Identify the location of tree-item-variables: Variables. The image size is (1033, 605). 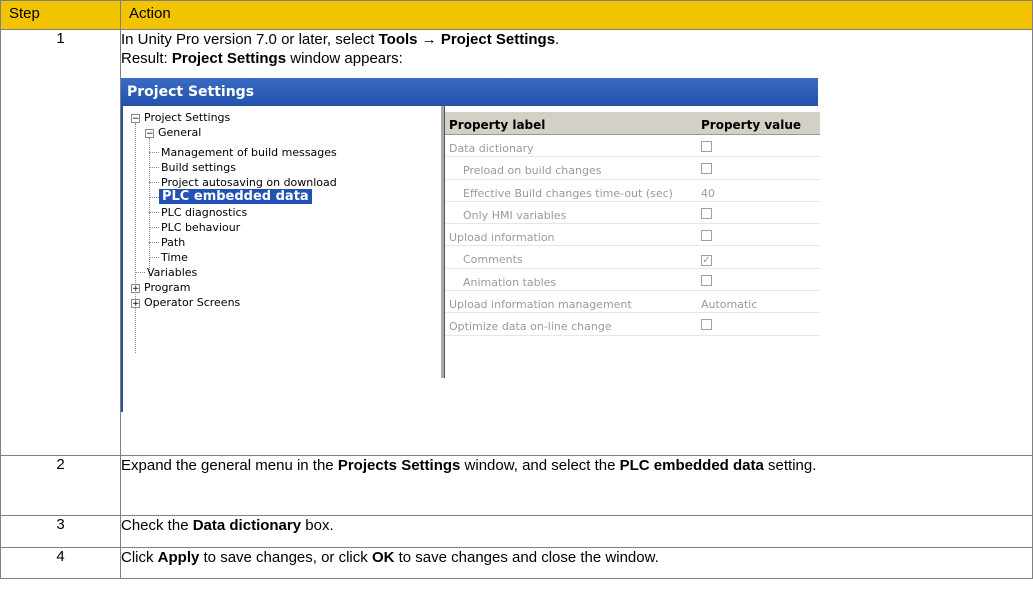
(172, 272).